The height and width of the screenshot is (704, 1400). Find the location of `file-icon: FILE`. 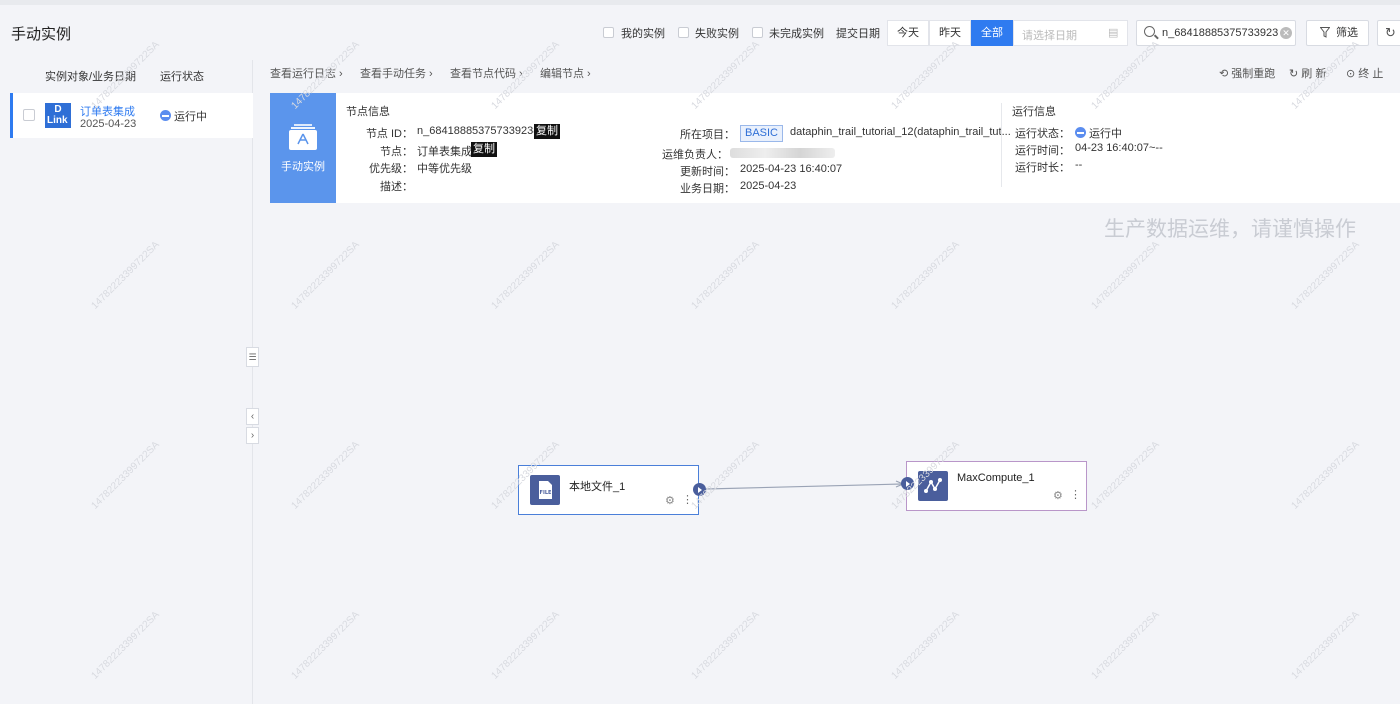

file-icon: FILE is located at coordinates (545, 490).